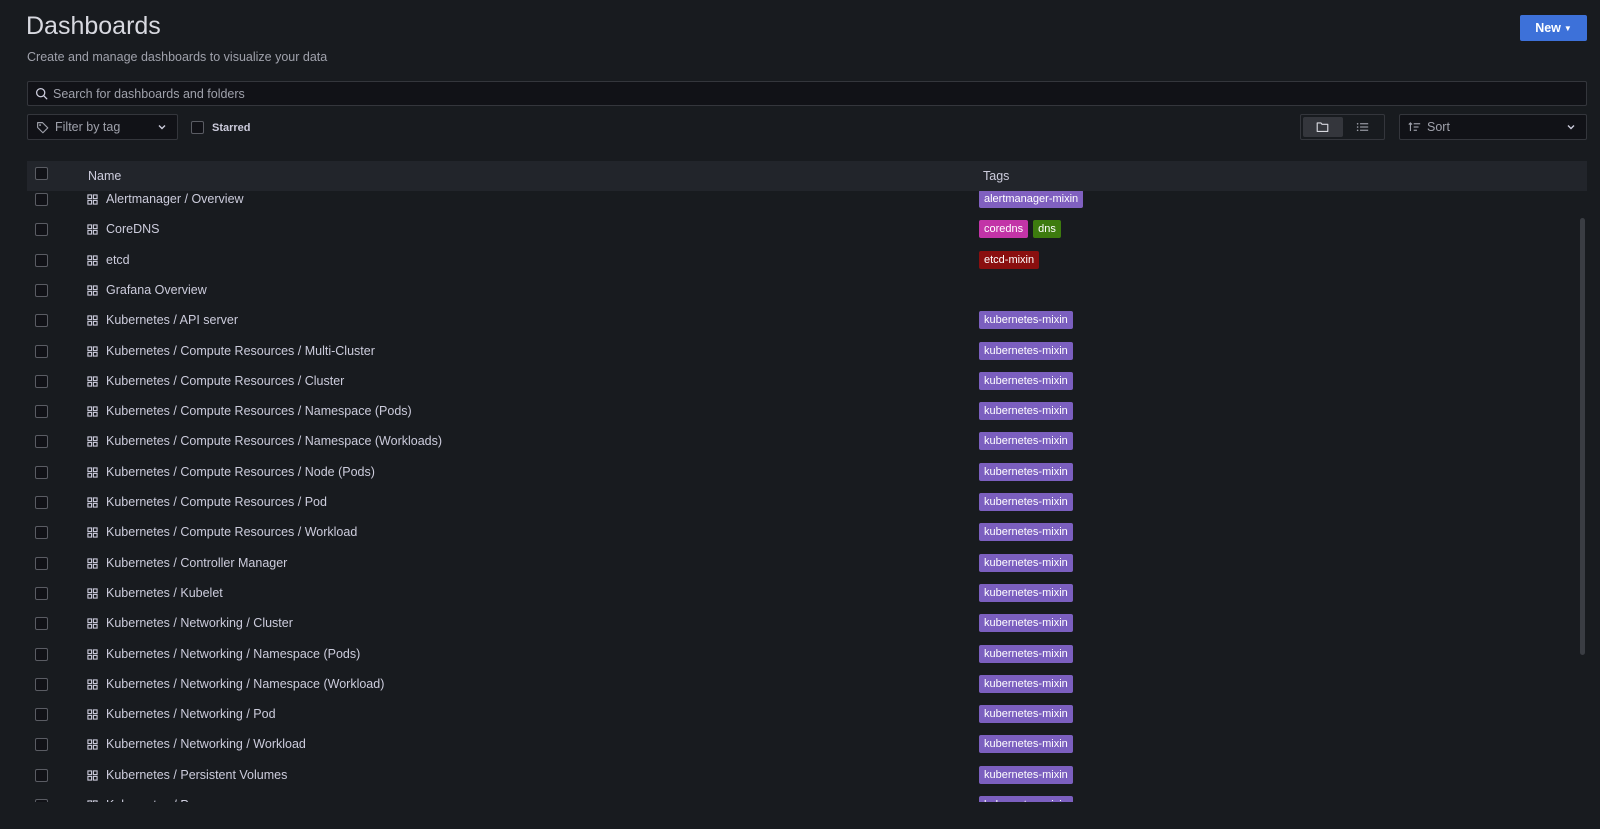 The image size is (1600, 829). I want to click on table-row: Kubernetes / Kubelet kubernetes-mixin, so click(807, 599).